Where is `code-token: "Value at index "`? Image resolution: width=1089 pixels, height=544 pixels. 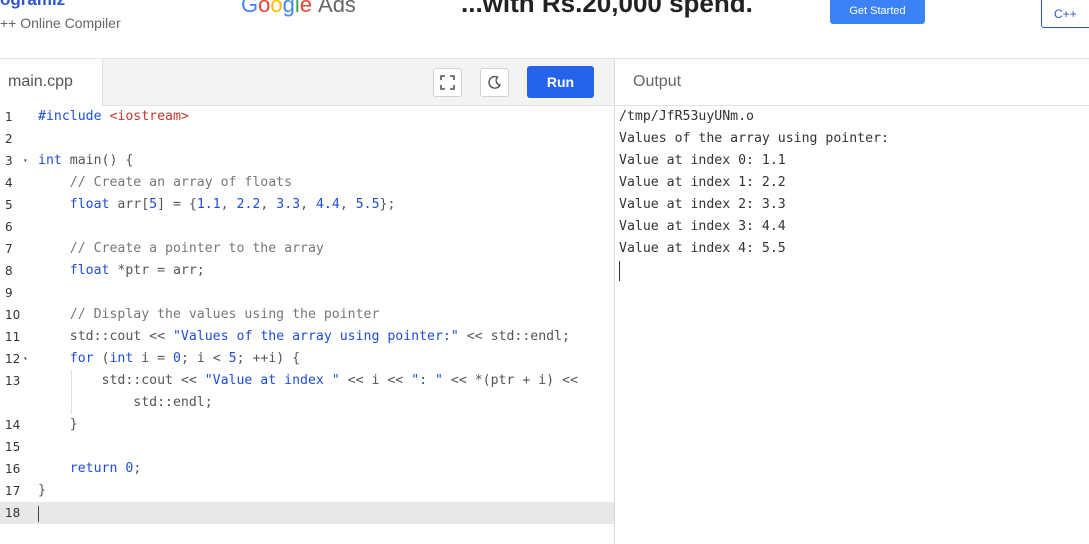 code-token: "Value at index " is located at coordinates (272, 380).